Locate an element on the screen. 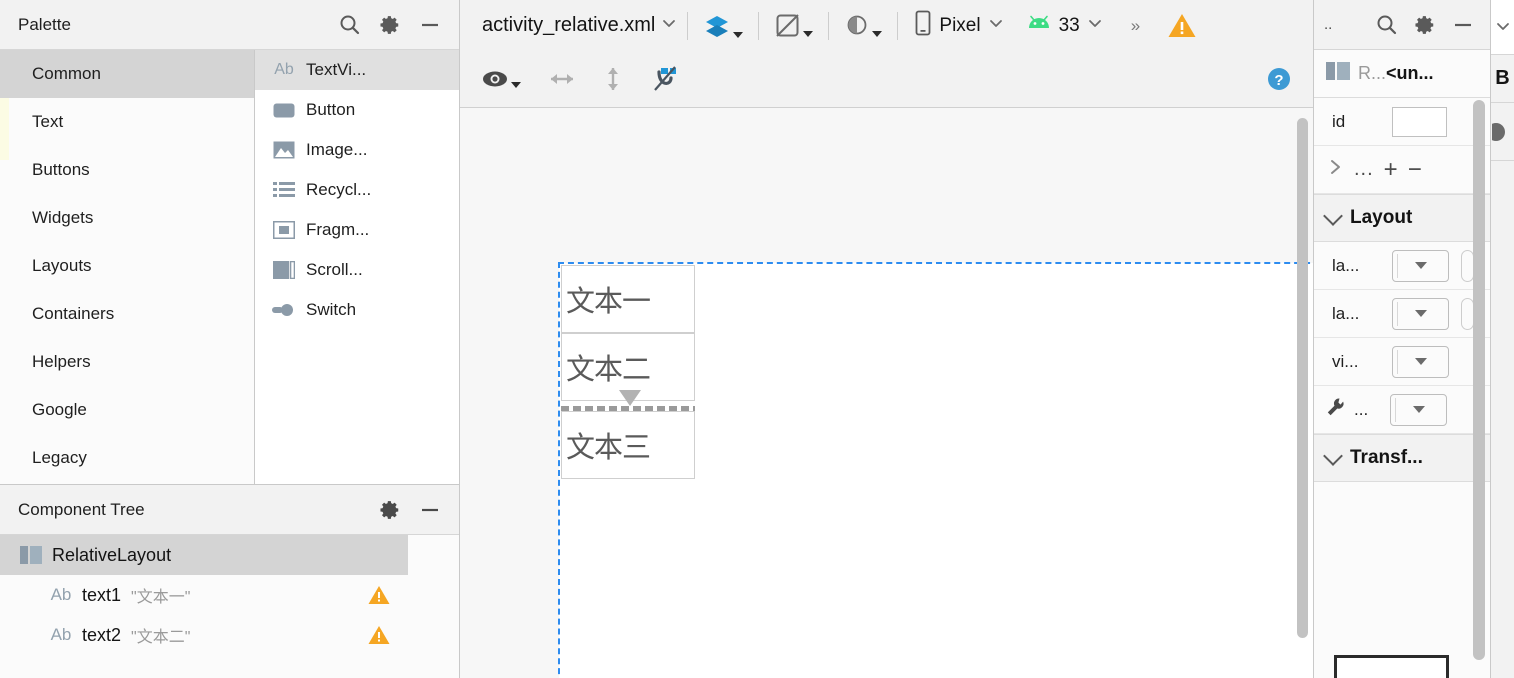 The height and width of the screenshot is (678, 1514). category-label: Layouts is located at coordinates (62, 265).